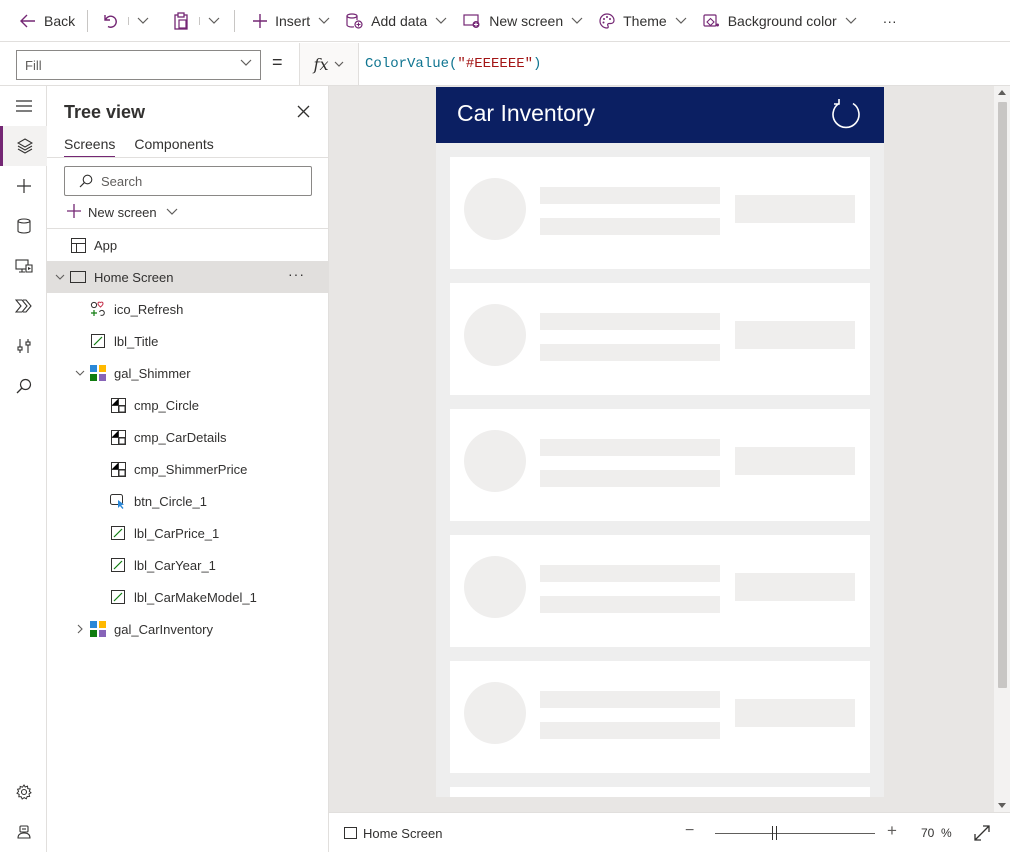  Describe the element at coordinates (660, 115) in the screenshot. I see `app-header: Car Inventory` at that location.